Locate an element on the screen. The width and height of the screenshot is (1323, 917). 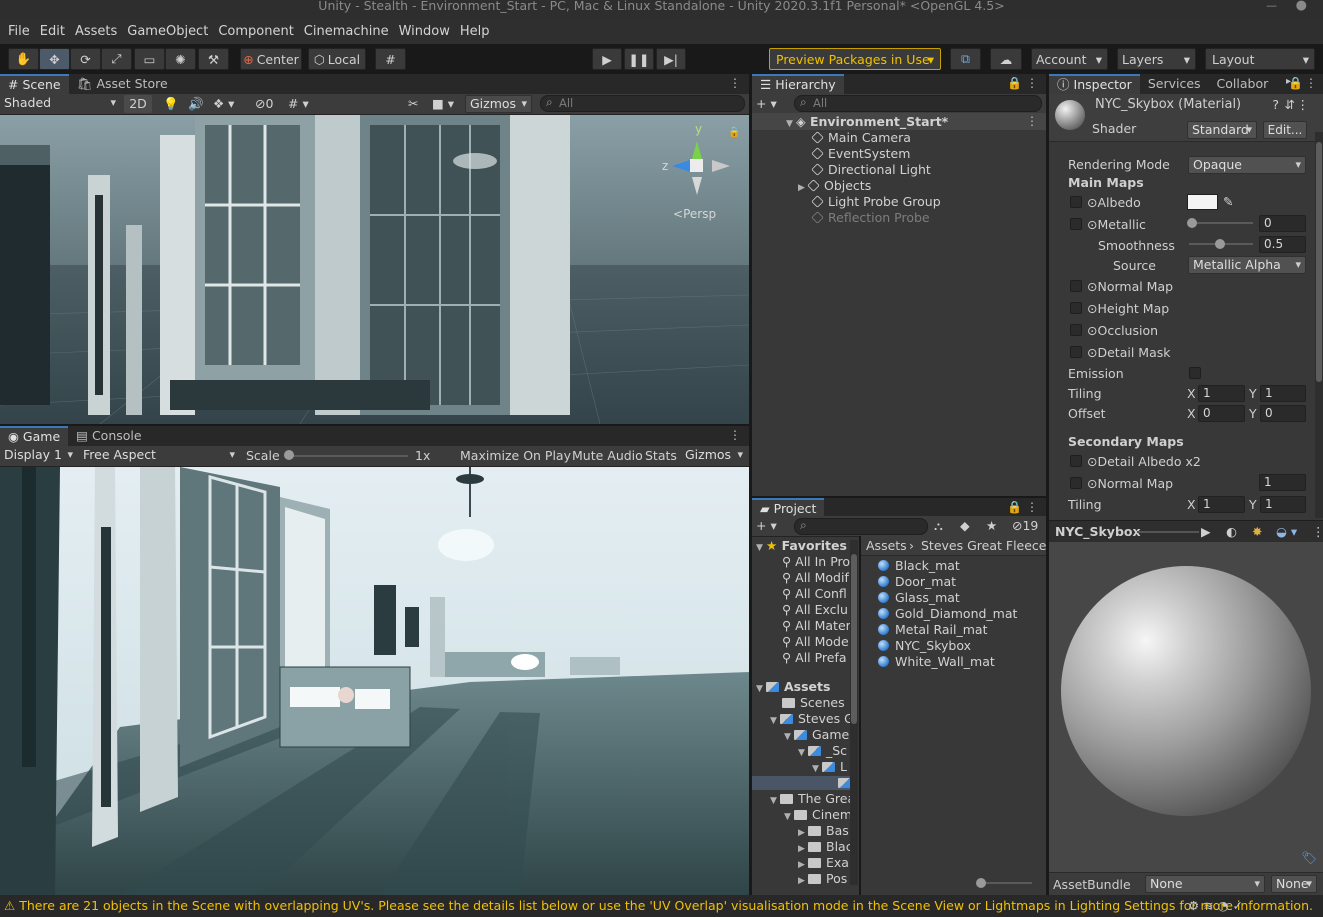
inspector-scrollbar is located at coordinates (1319, 325).